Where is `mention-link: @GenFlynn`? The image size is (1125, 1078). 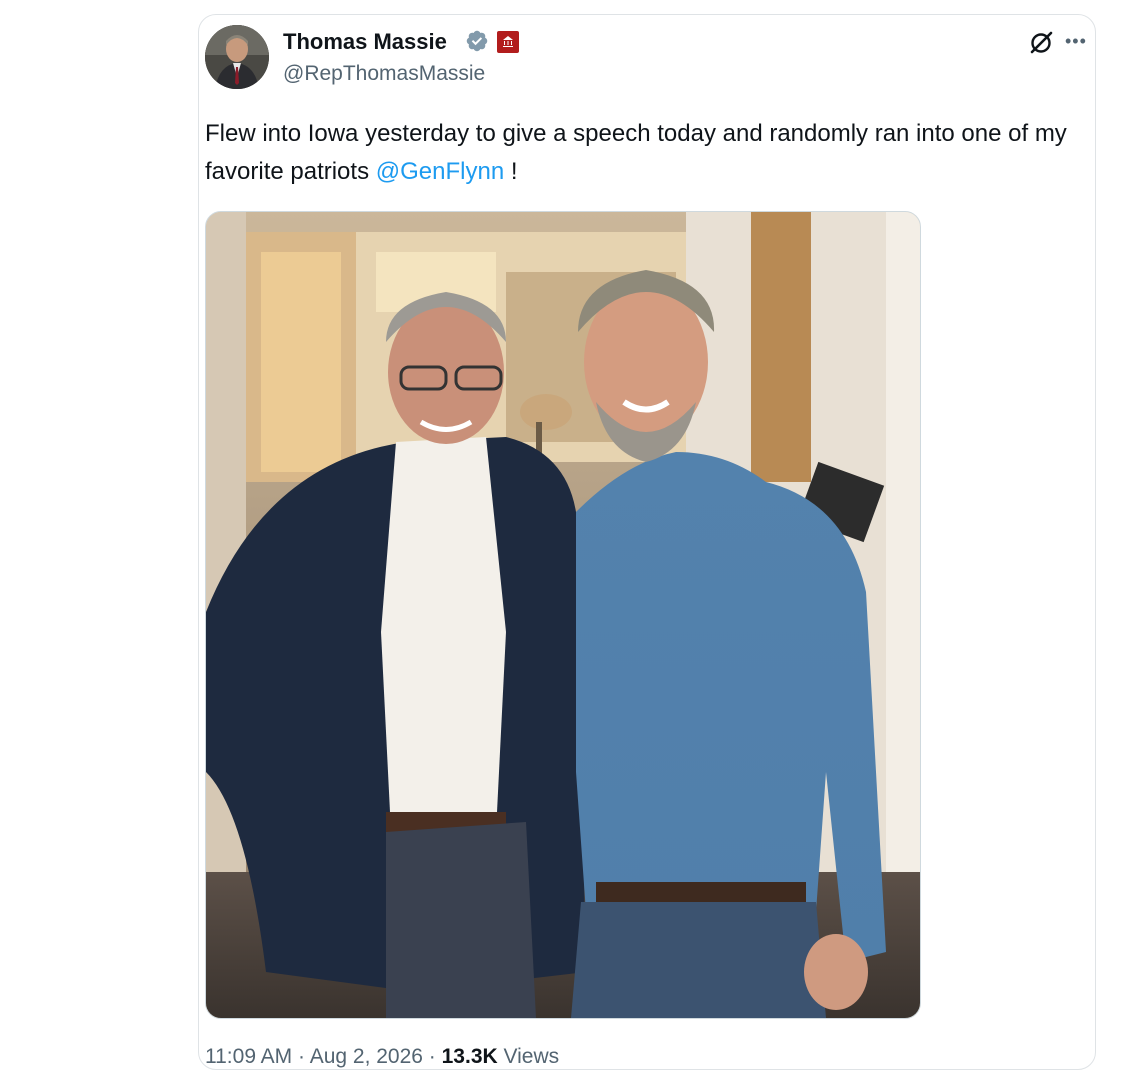 mention-link: @GenFlynn is located at coordinates (440, 171).